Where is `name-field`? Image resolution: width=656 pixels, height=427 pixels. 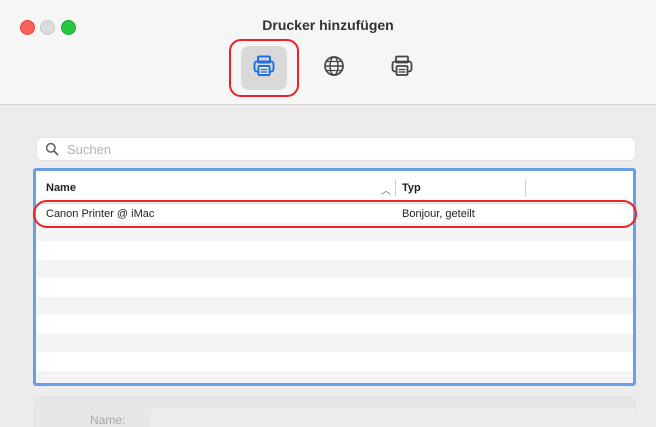 name-field is located at coordinates (393, 417).